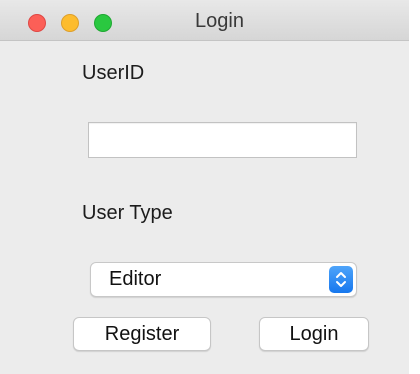 Image resolution: width=420 pixels, height=374 pixels. I want to click on login-button: Login, so click(314, 334).